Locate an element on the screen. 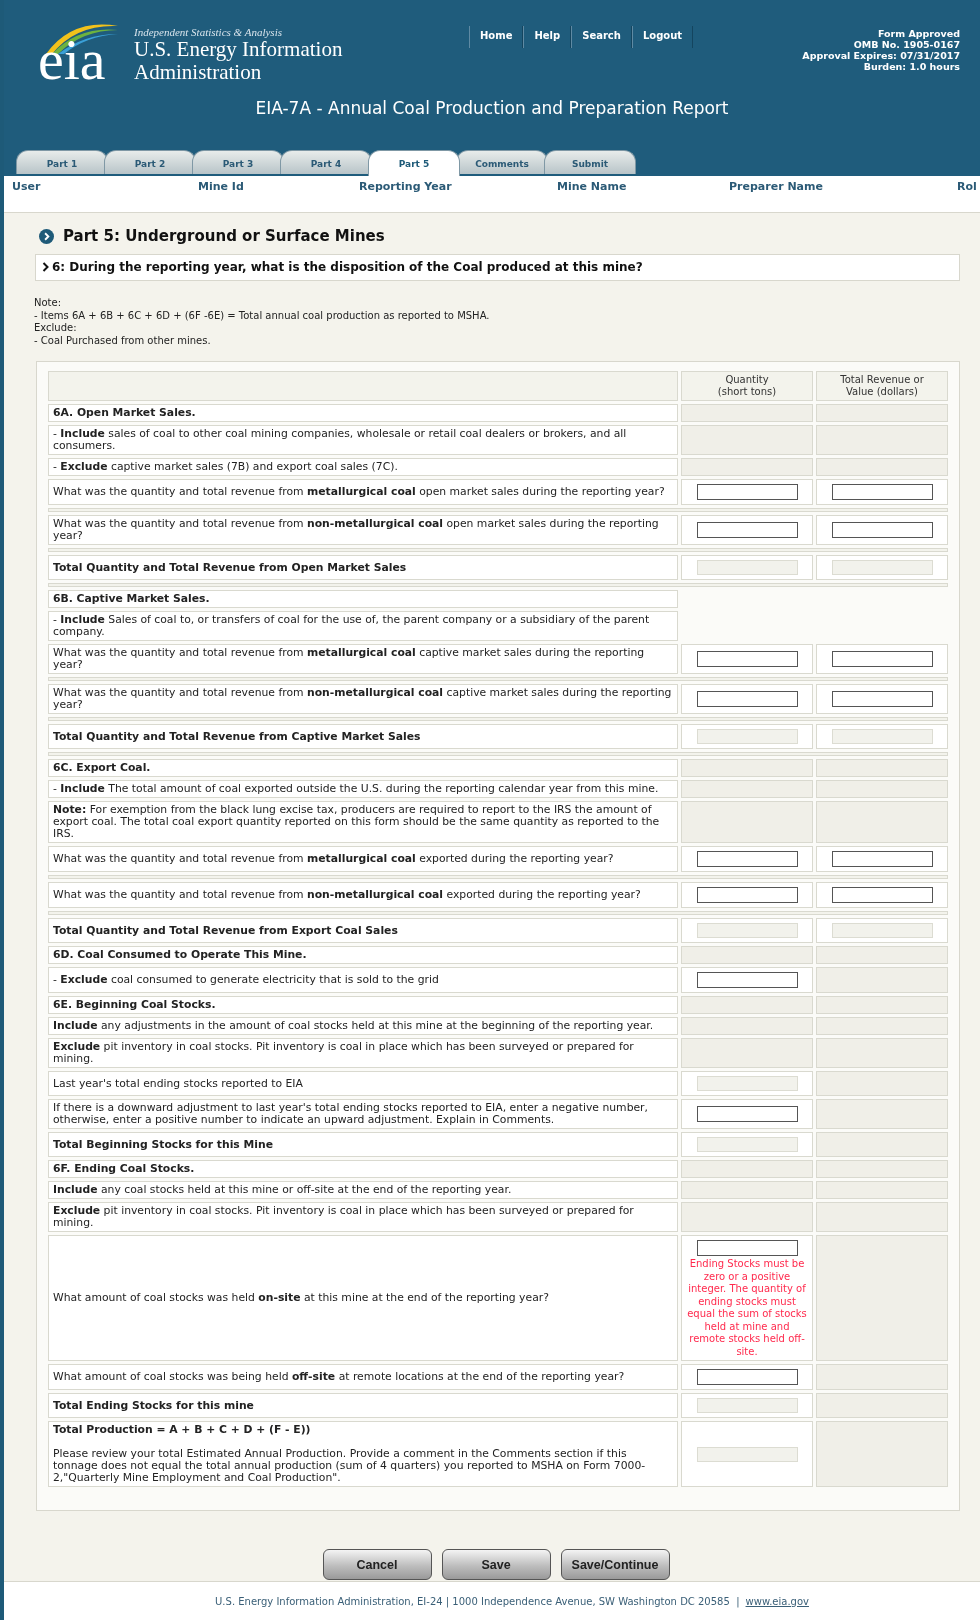 This screenshot has height=1620, width=980. field-label: Preparer Name is located at coordinates (776, 187).